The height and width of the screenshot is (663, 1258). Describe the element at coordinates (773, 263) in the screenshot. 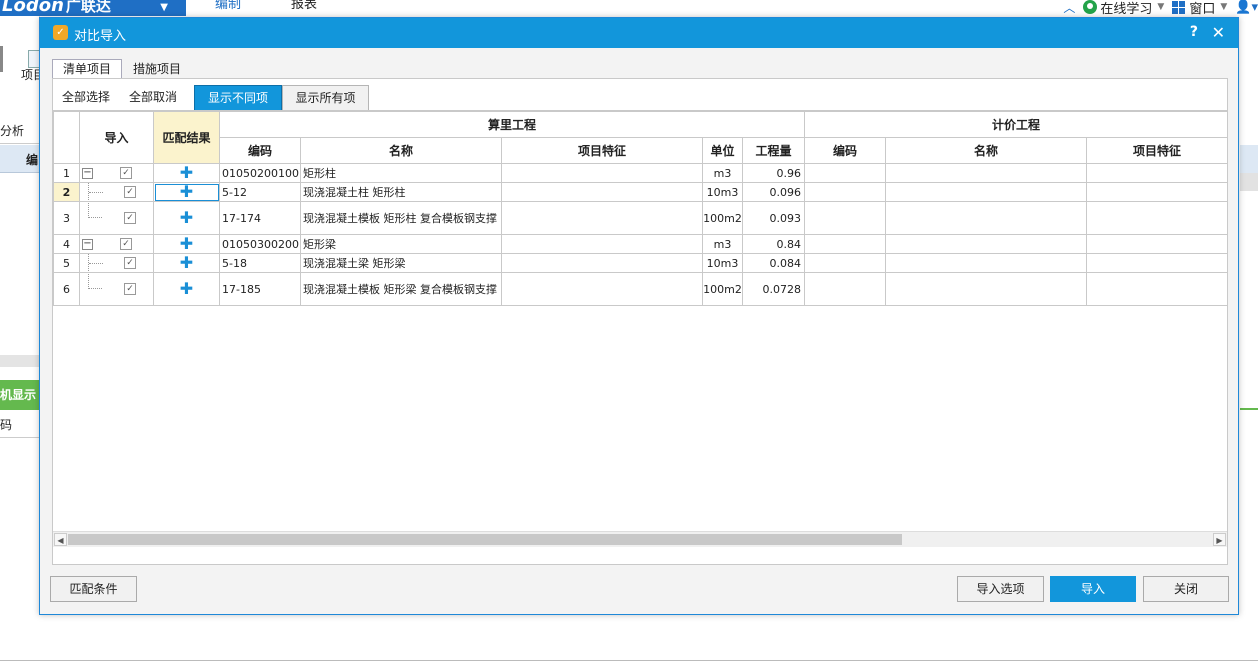

I see `calc-qty: 0.084` at that location.